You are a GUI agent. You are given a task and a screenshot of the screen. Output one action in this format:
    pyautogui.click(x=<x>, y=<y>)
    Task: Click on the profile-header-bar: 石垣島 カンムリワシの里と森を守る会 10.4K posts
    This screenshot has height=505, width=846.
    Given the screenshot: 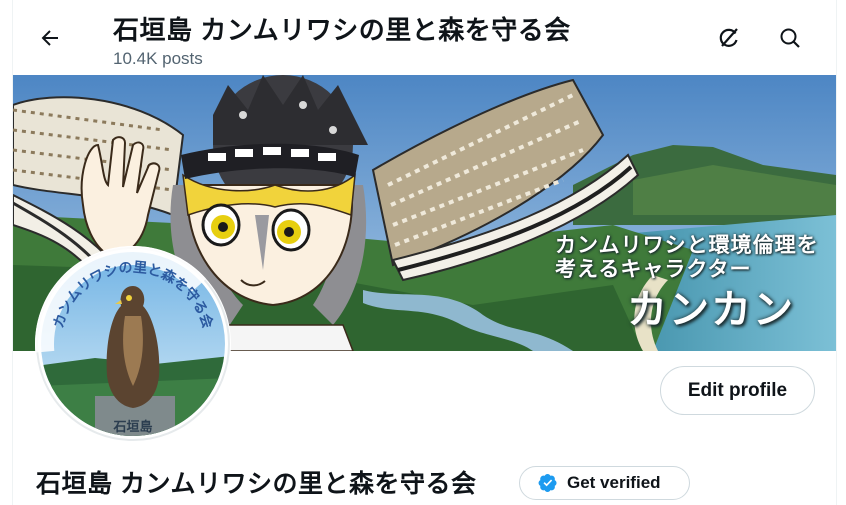 What is the action you would take?
    pyautogui.click(x=424, y=37)
    